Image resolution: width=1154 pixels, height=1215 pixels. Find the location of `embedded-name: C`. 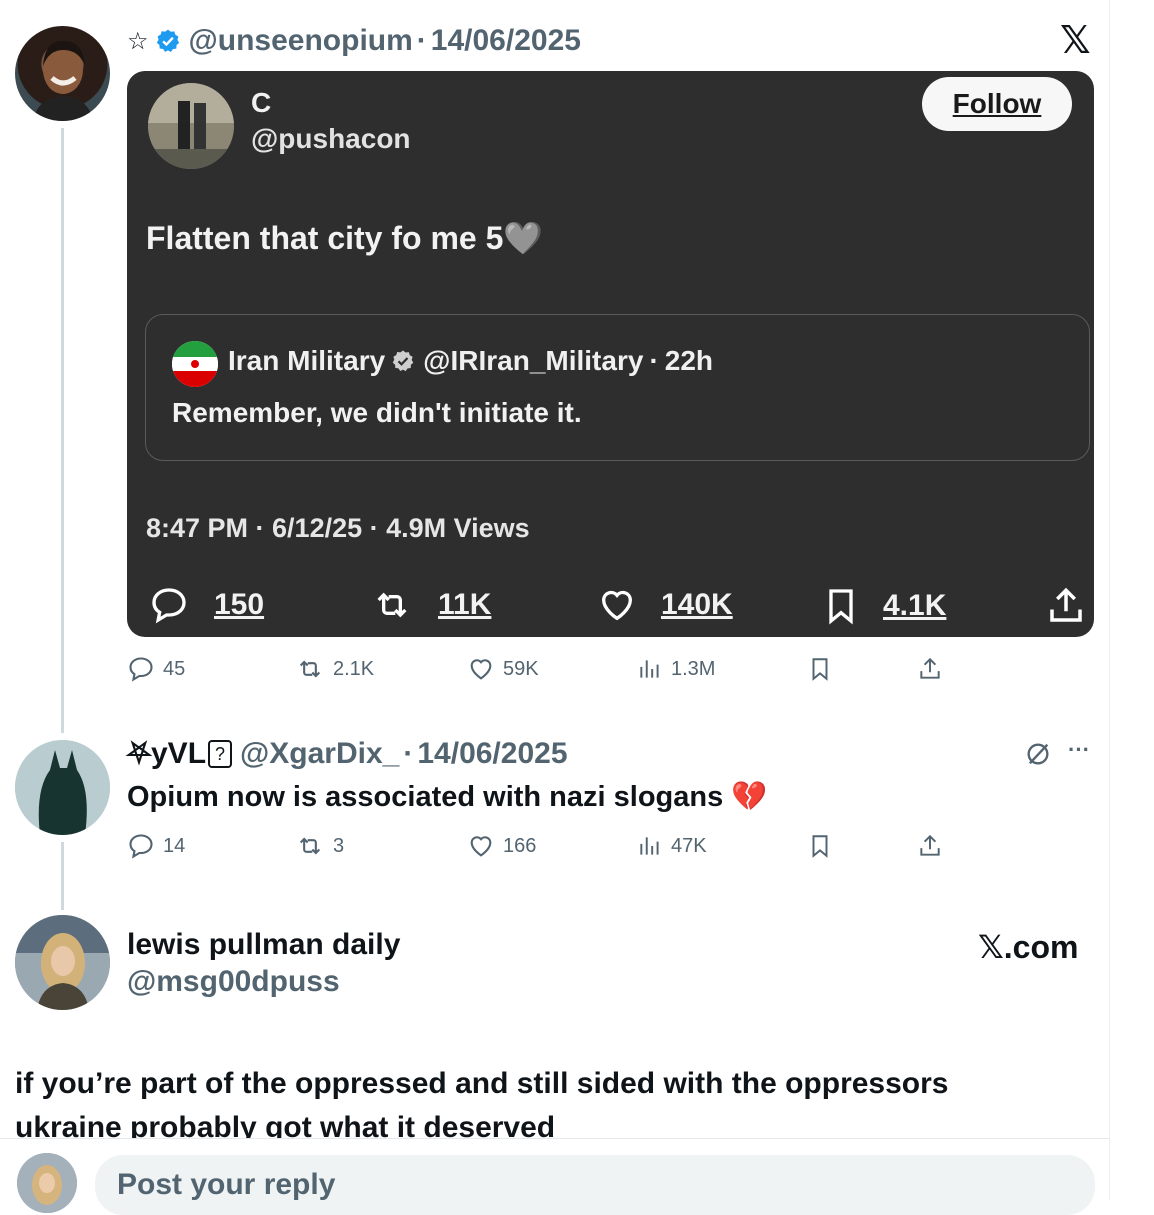

embedded-name: C is located at coordinates (261, 103).